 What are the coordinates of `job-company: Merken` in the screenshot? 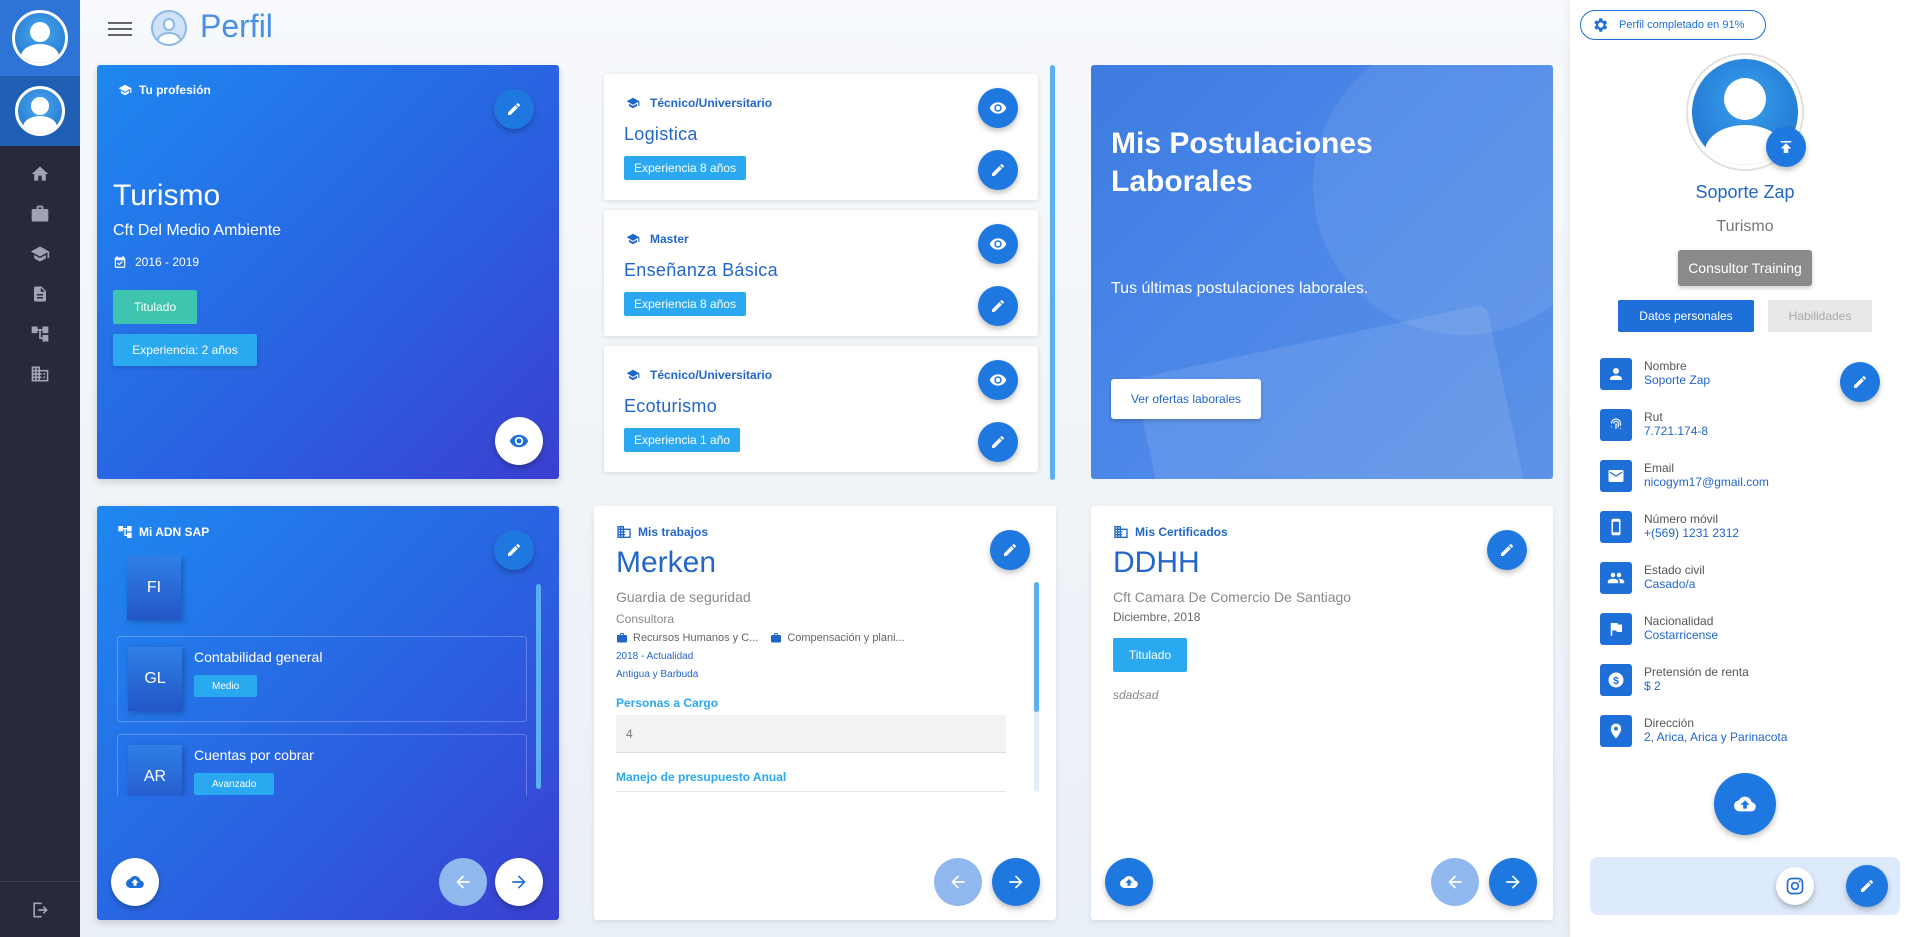 It's located at (666, 562).